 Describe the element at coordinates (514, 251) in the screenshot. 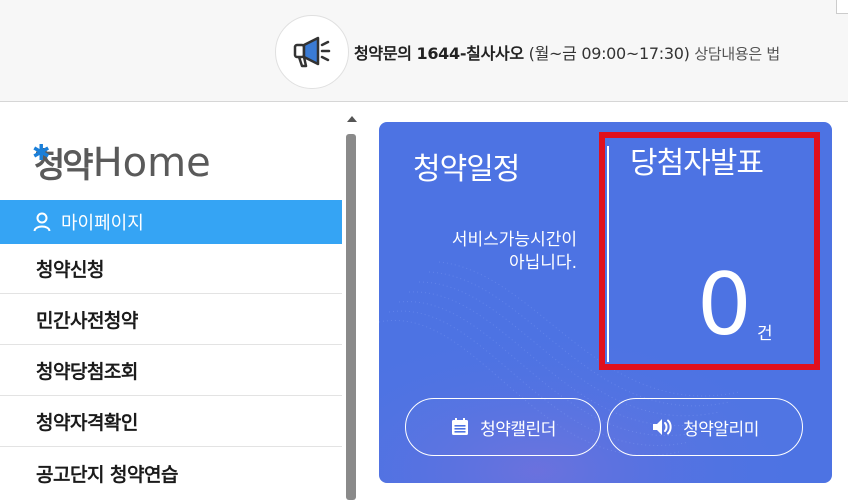

I see `service-unavailable-message: 서비스가능시간이 아닙니다.` at that location.